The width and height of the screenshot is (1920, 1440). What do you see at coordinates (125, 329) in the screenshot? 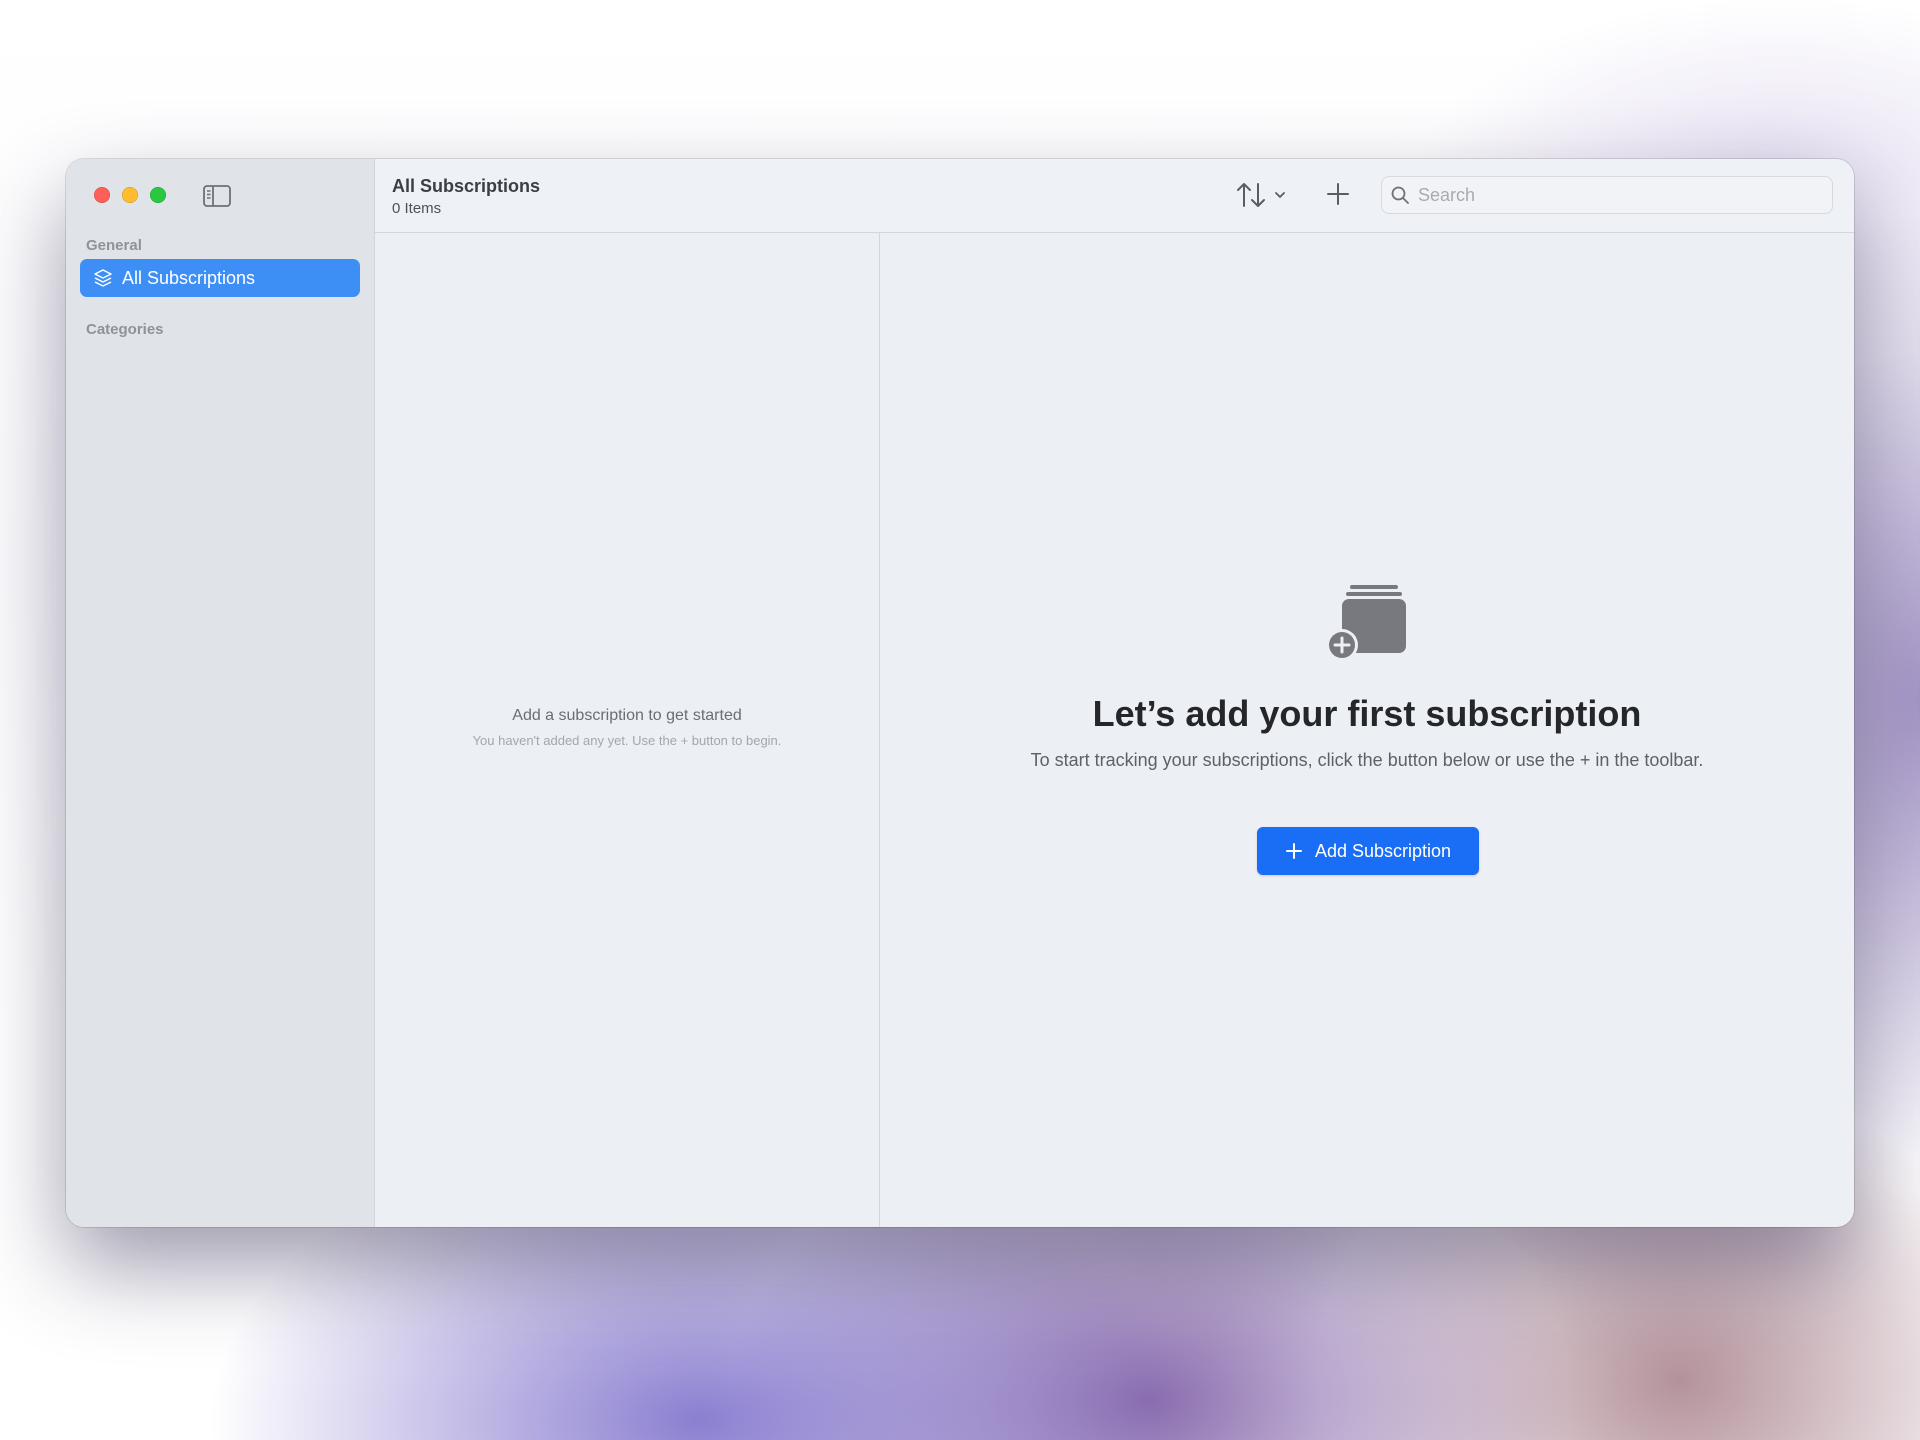
I see `section-label-categories: Categories` at bounding box center [125, 329].